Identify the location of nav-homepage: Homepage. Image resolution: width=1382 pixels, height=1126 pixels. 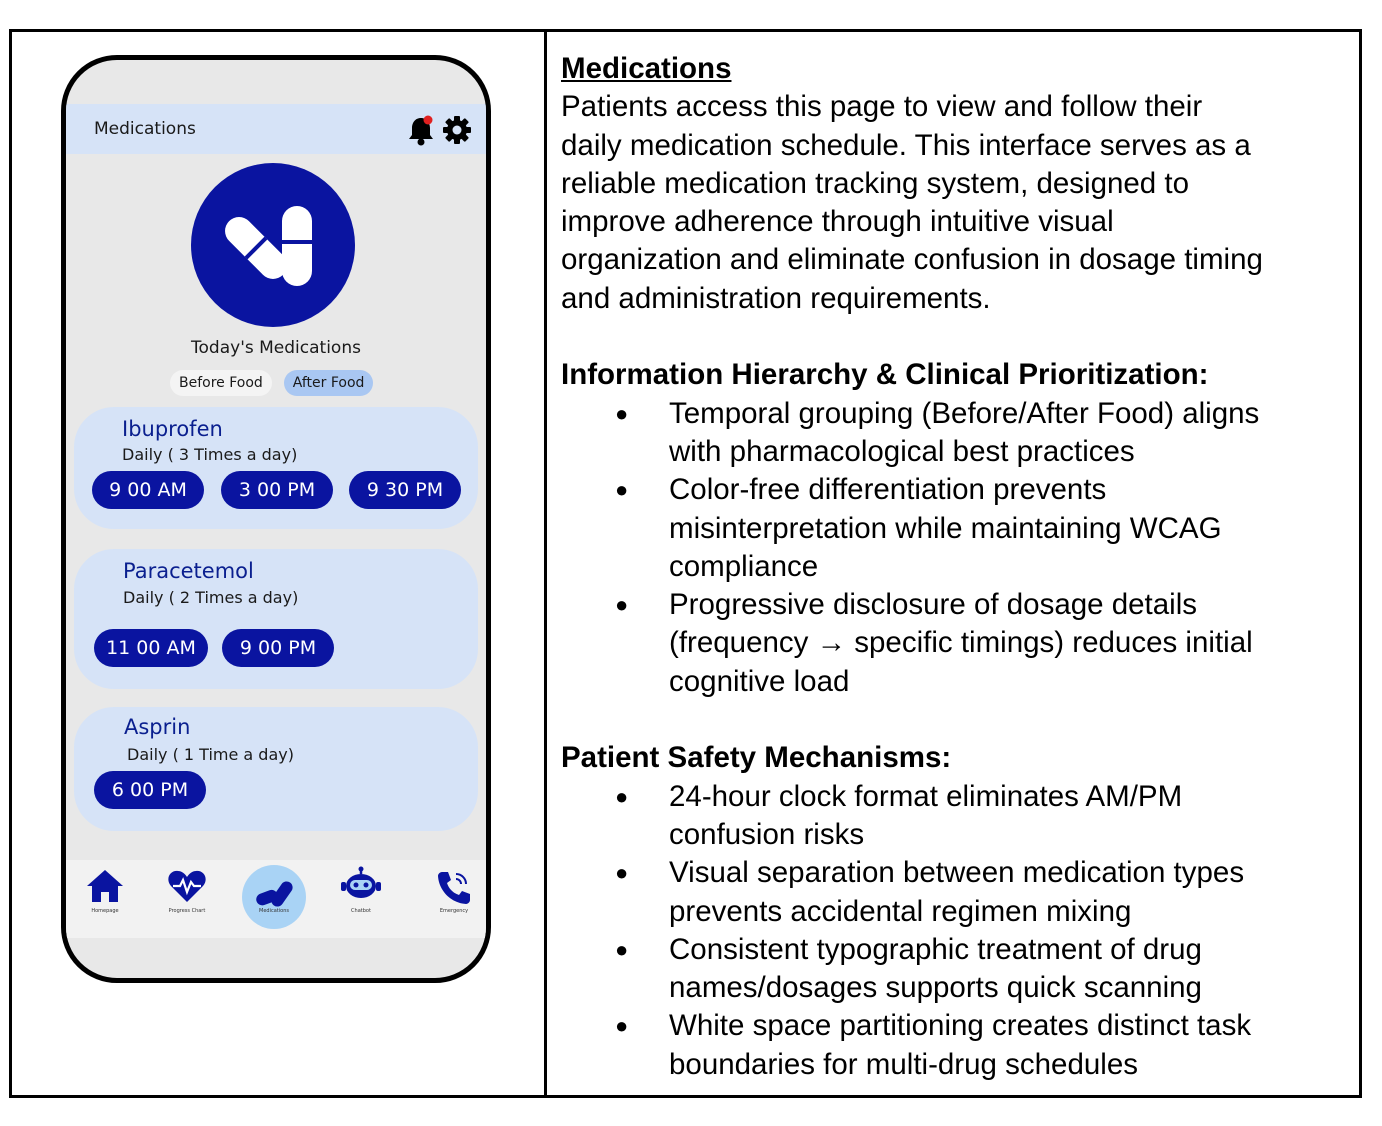
(105, 899).